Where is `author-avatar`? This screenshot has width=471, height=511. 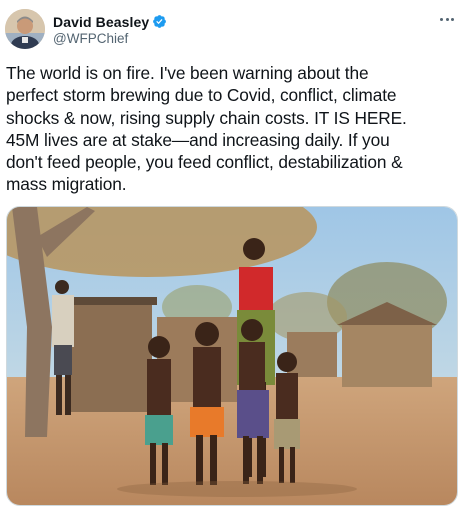
author-avatar is located at coordinates (25, 29).